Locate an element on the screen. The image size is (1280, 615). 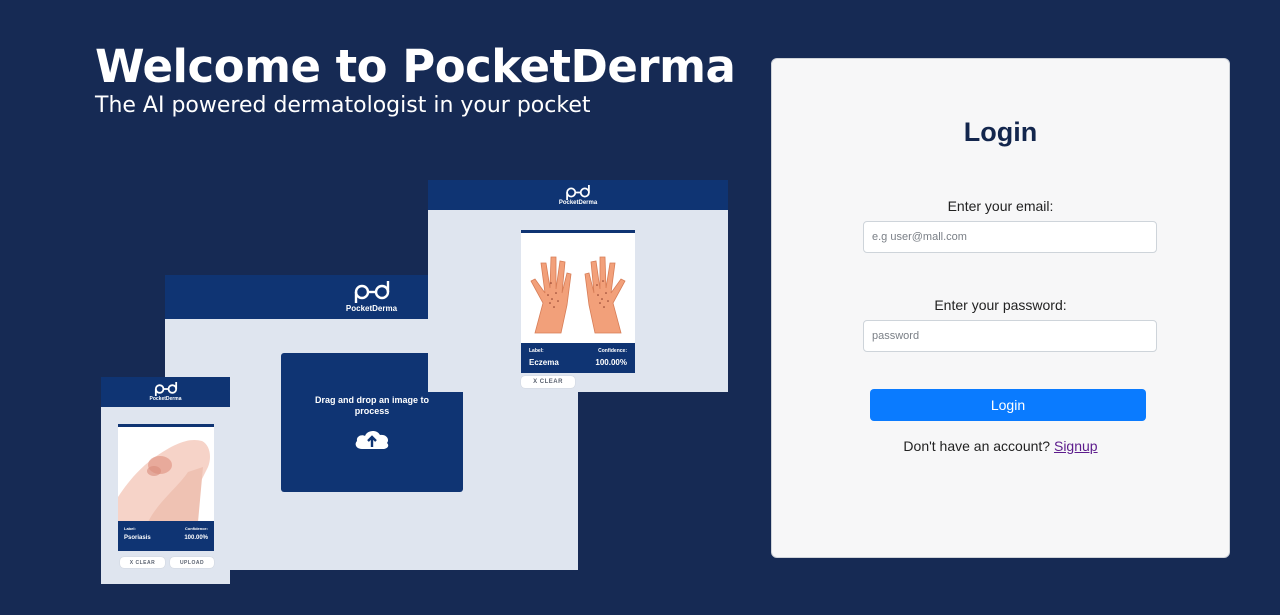
dropzone-text: Drag and drop an image to process is located at coordinates (371, 405).